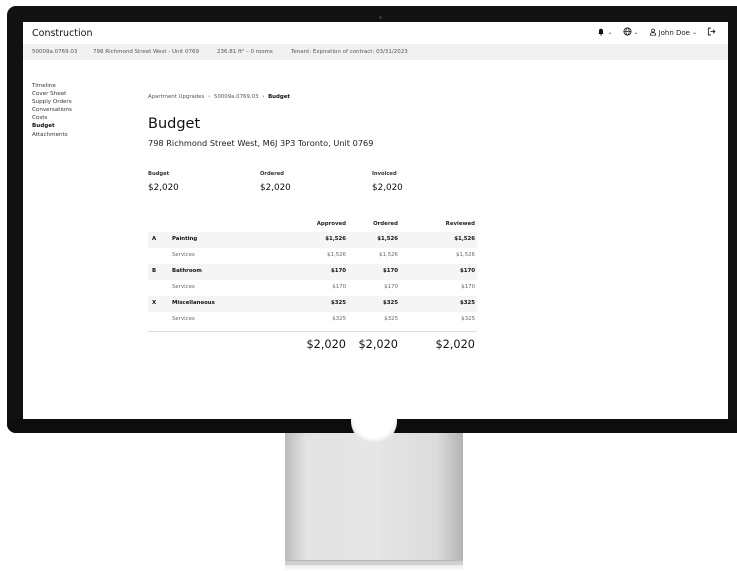 This screenshot has height=571, width=737. I want to click on row-letter: B, so click(154, 271).